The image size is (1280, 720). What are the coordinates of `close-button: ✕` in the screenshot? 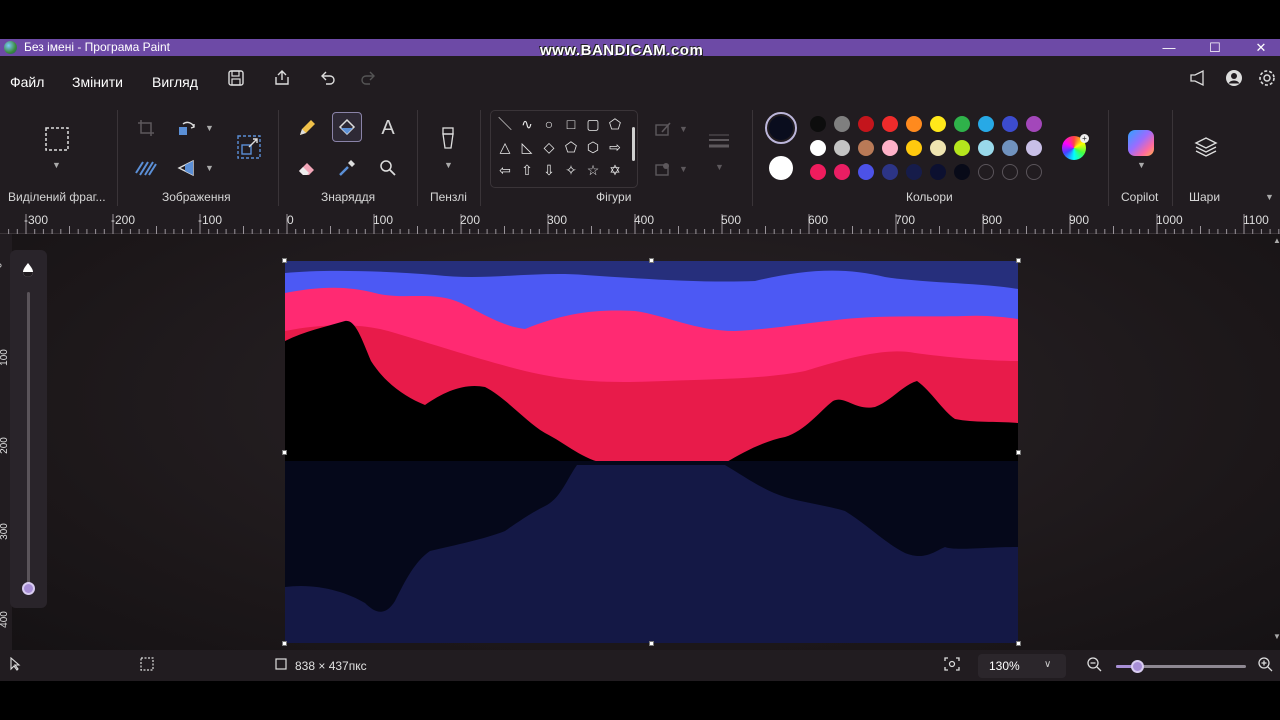 It's located at (1259, 47).